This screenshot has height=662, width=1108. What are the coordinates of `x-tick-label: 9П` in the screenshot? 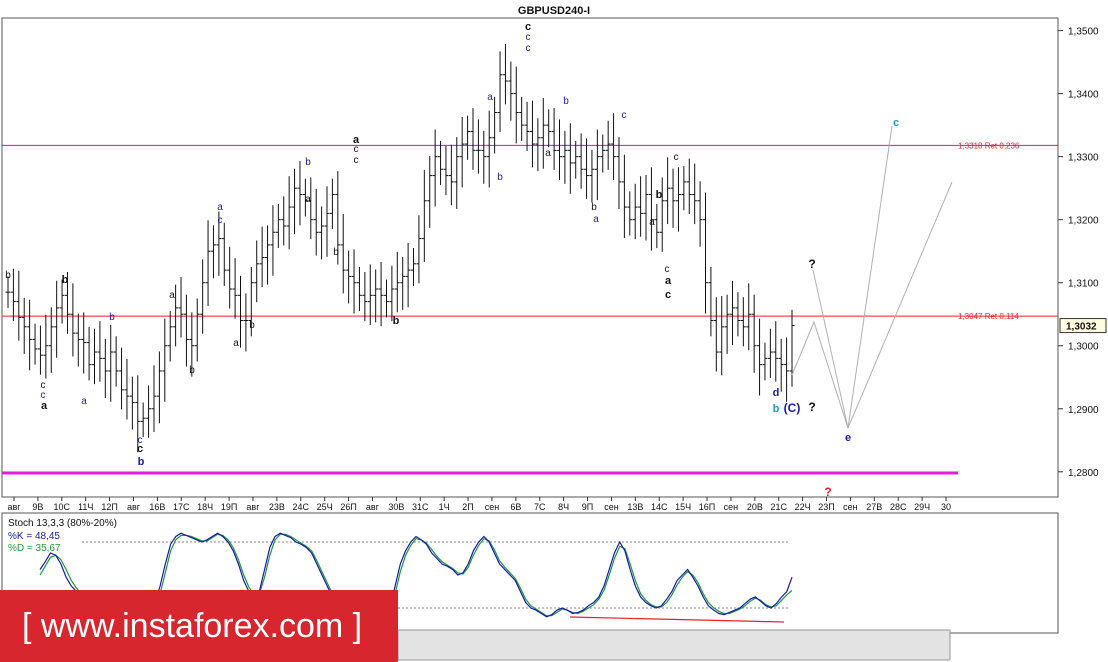 It's located at (587, 507).